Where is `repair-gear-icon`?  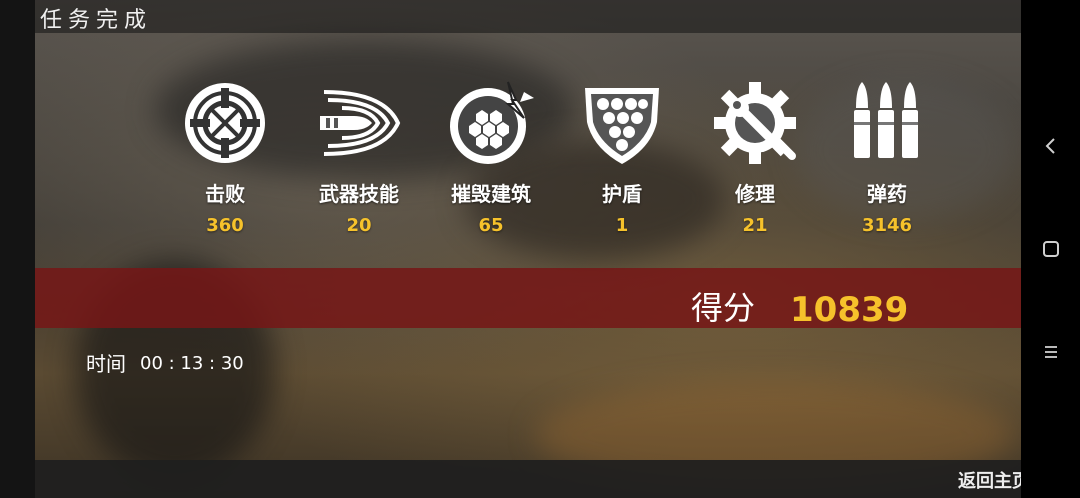 repair-gear-icon is located at coordinates (755, 123).